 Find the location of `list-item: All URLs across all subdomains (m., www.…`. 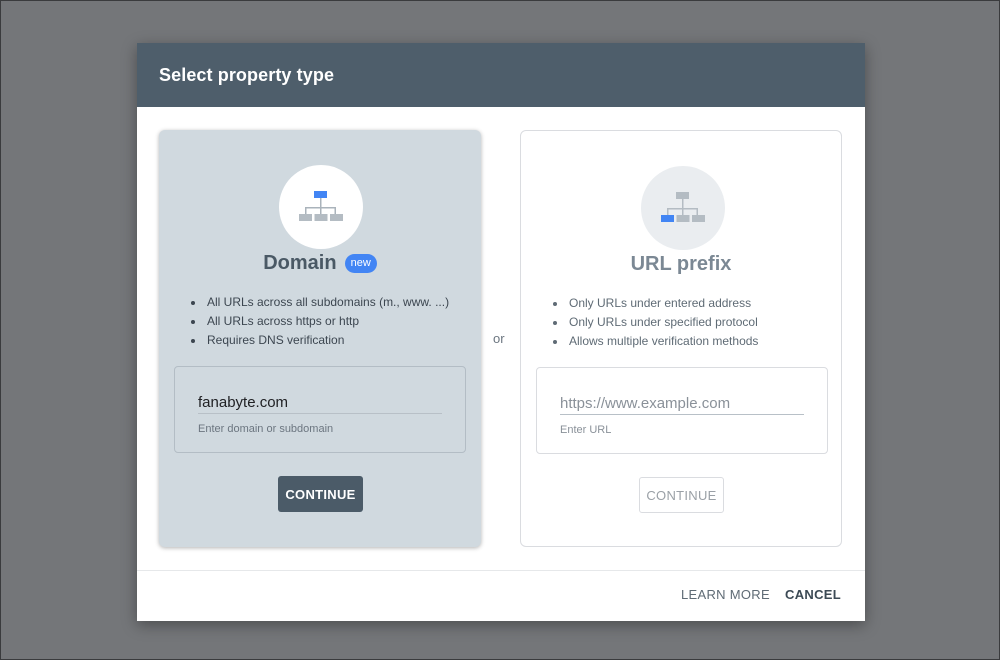

list-item: All URLs across all subdomains (m., www.… is located at coordinates (327, 302).